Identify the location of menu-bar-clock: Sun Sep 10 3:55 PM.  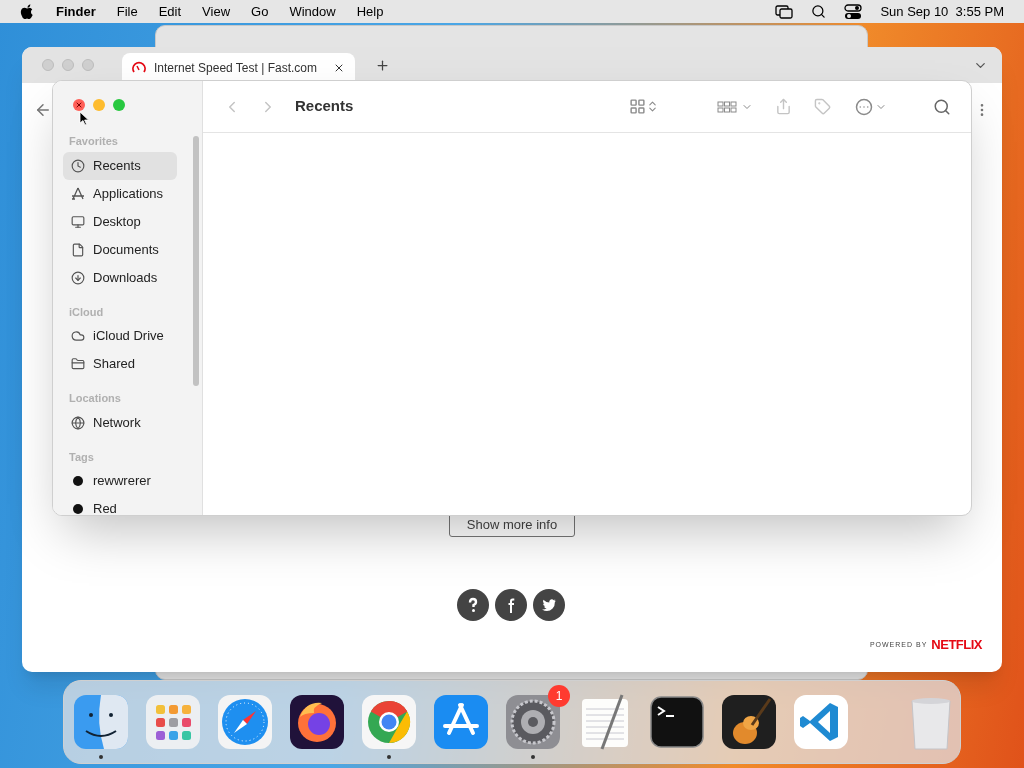
(942, 11).